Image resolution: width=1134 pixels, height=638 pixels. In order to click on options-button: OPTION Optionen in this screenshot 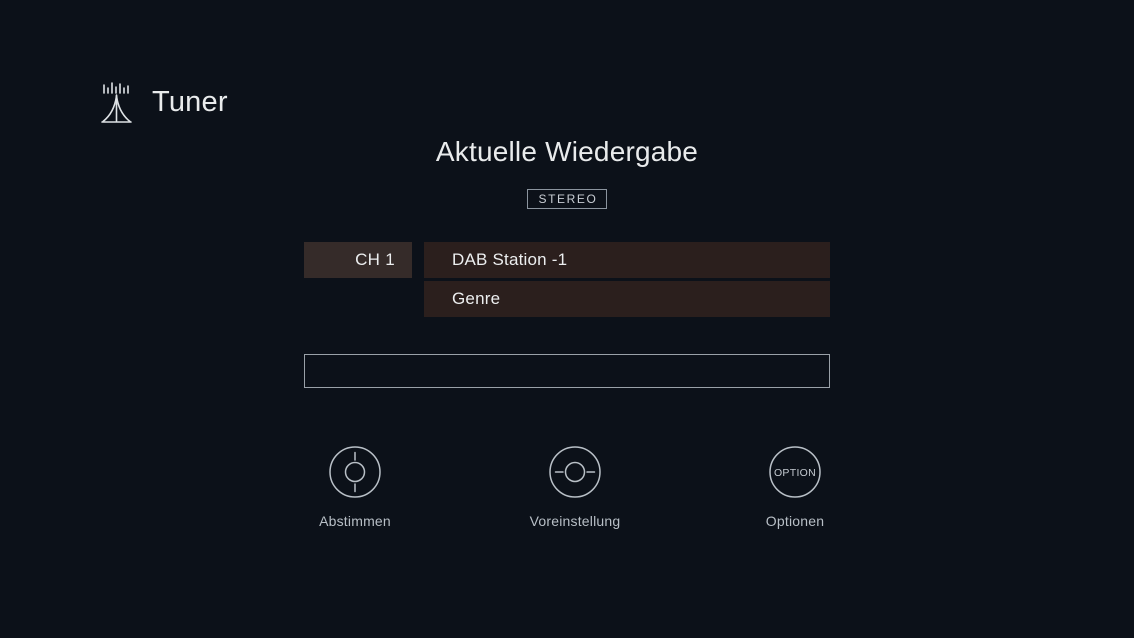, I will do `click(795, 486)`.